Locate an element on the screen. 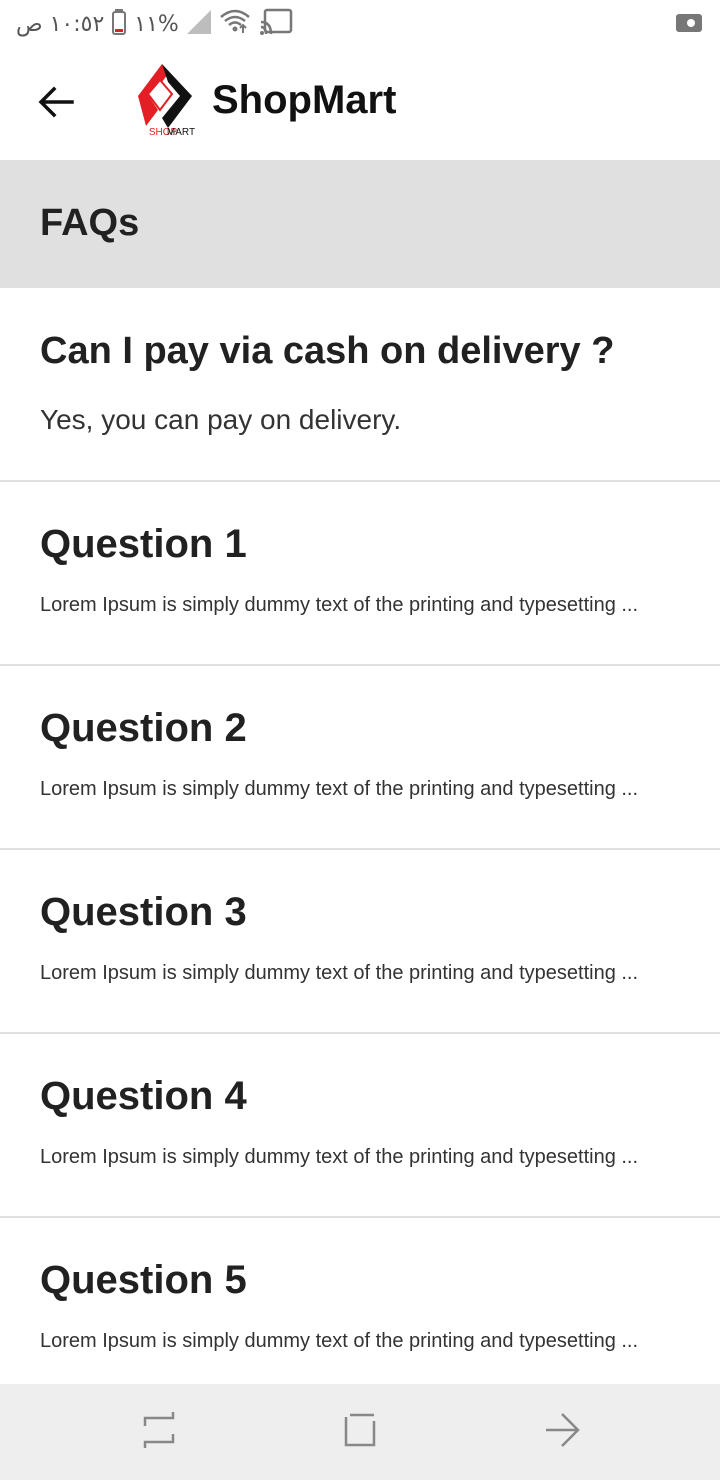 This screenshot has height=1480, width=720. back-icon is located at coordinates (562, 1432).